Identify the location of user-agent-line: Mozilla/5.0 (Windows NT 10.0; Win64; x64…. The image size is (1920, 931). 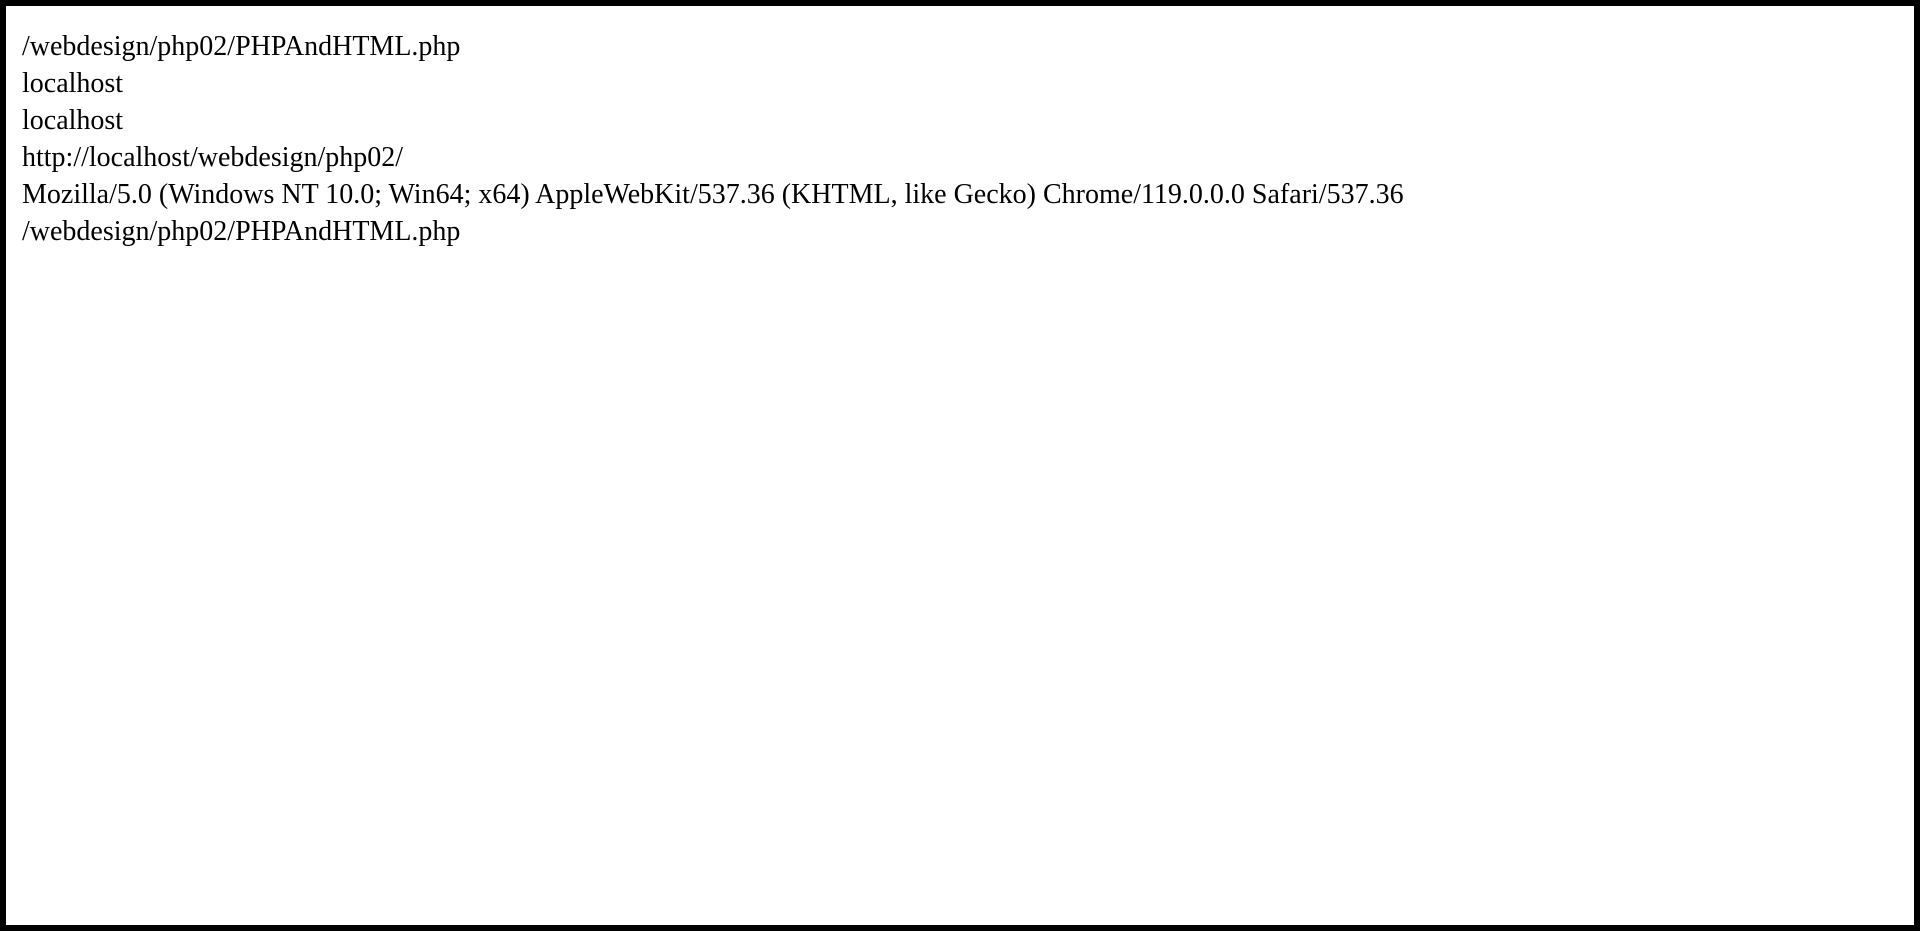
(713, 194).